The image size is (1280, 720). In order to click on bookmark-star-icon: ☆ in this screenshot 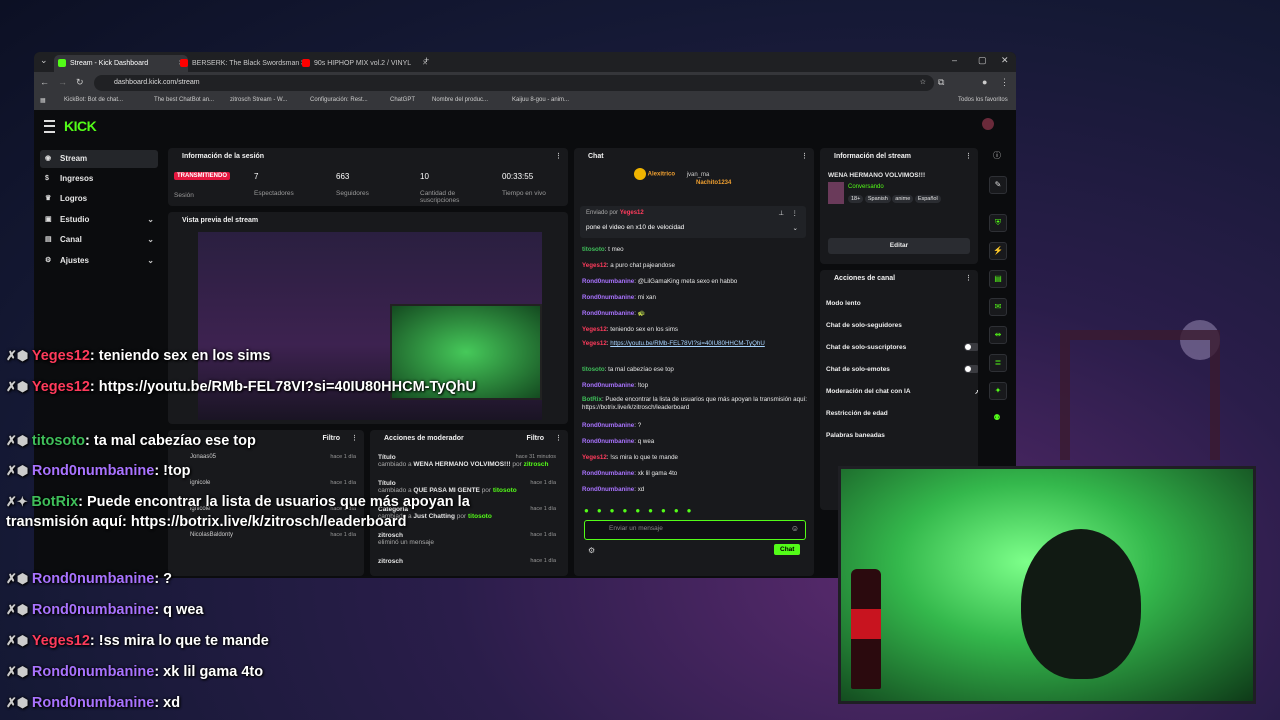, I will do `click(923, 83)`.